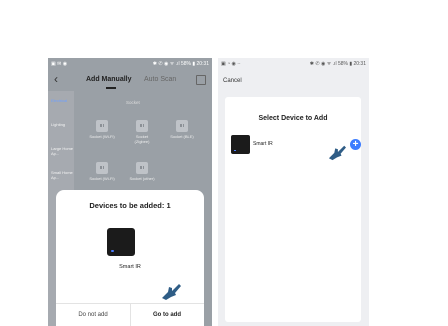 The width and height of the screenshot is (448, 326). What do you see at coordinates (142, 178) in the screenshot?
I see `device-label: Socket (other)` at bounding box center [142, 178].